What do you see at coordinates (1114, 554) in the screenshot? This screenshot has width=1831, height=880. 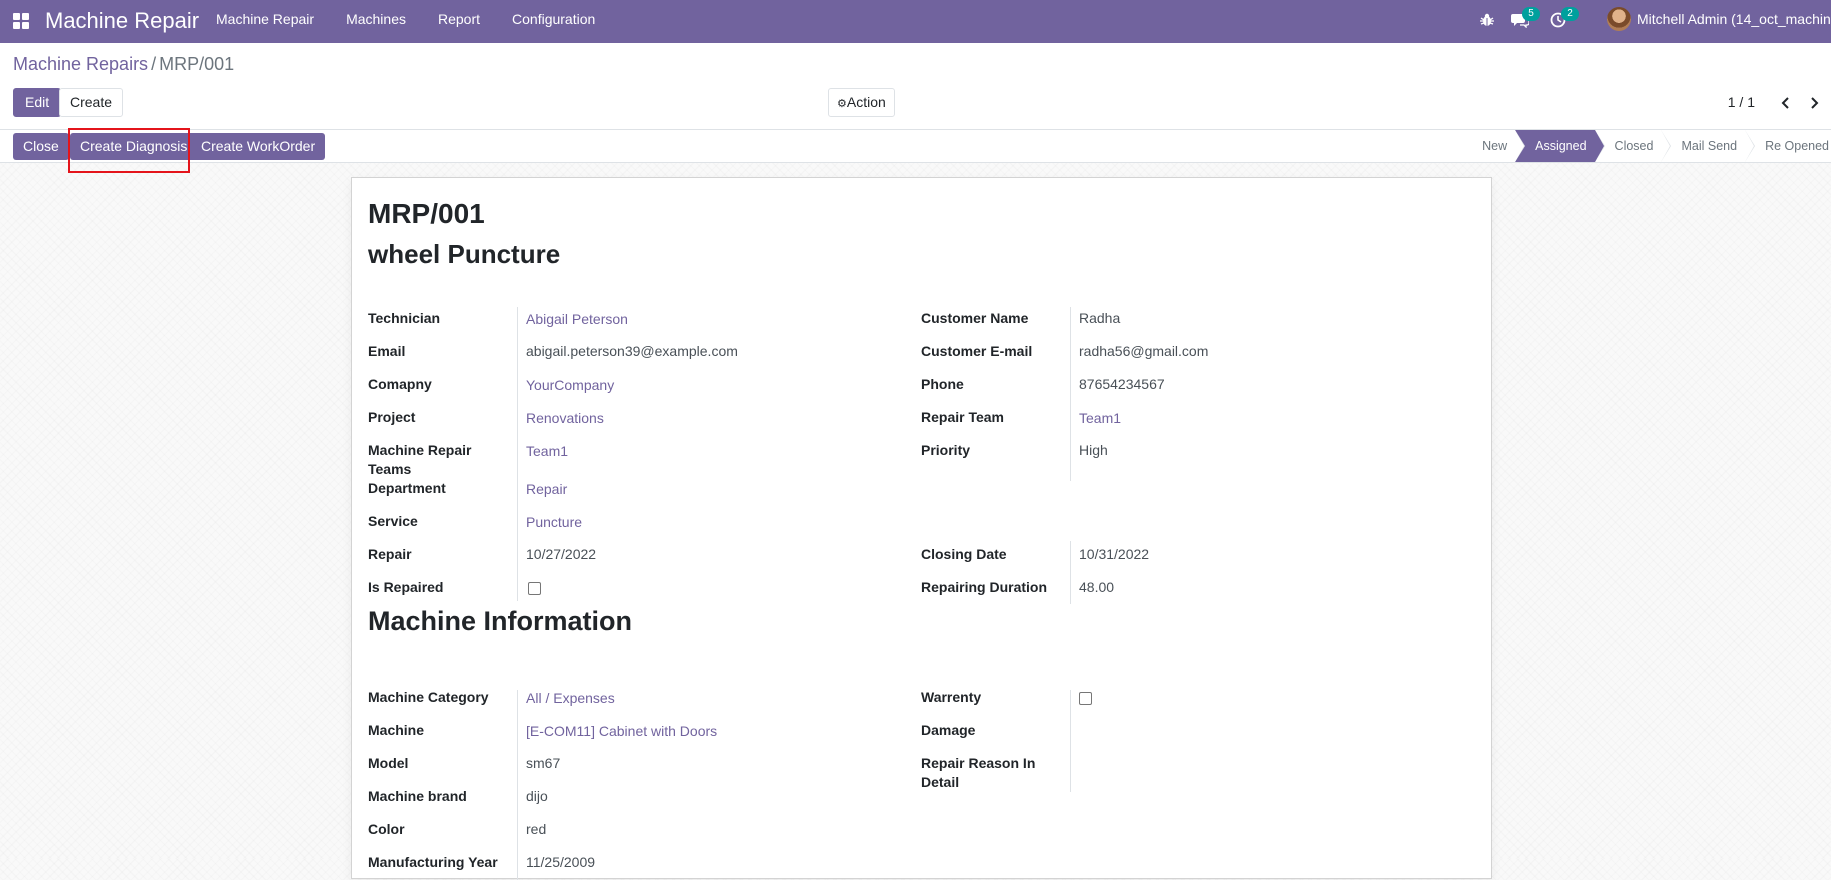 I see `closing-date-field: 10/31/2022` at bounding box center [1114, 554].